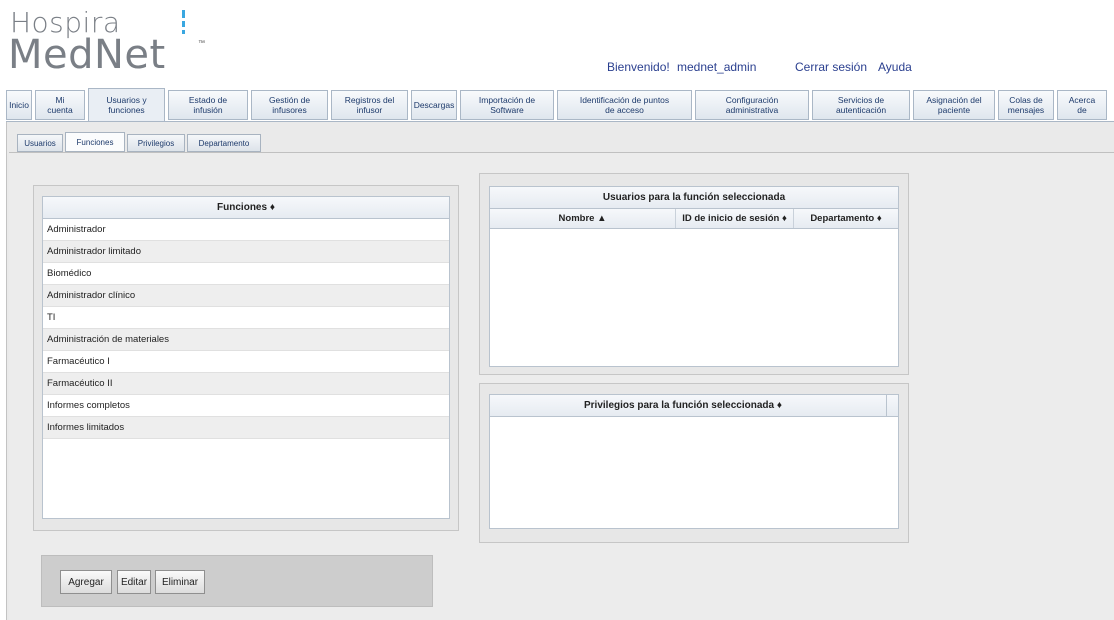 Image resolution: width=1114 pixels, height=620 pixels. Describe the element at coordinates (246, 340) in the screenshot. I see `function-row: Administración de materiales` at that location.